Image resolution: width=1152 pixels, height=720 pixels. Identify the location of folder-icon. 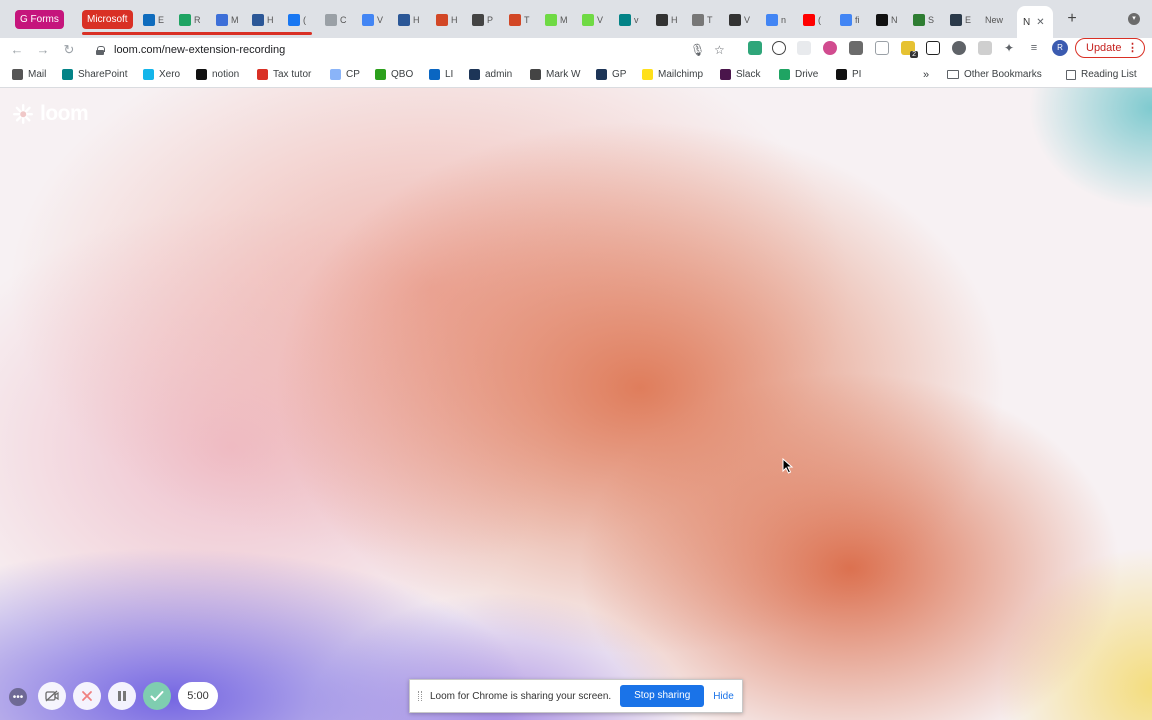
(953, 74).